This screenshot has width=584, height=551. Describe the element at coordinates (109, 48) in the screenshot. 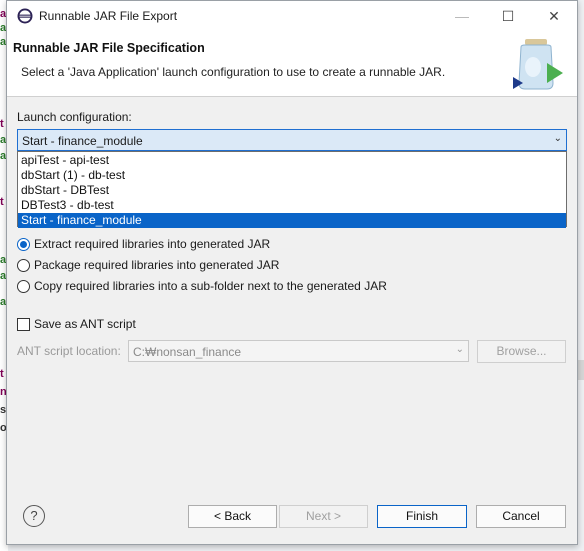

I see `page-title: Runnable JAR File Specification` at that location.